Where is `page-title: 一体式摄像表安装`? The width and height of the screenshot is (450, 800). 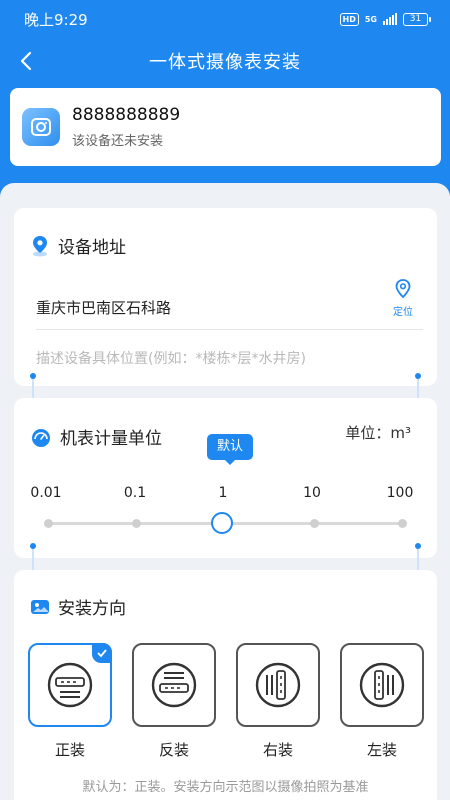
page-title: 一体式摄像表安装 is located at coordinates (225, 62).